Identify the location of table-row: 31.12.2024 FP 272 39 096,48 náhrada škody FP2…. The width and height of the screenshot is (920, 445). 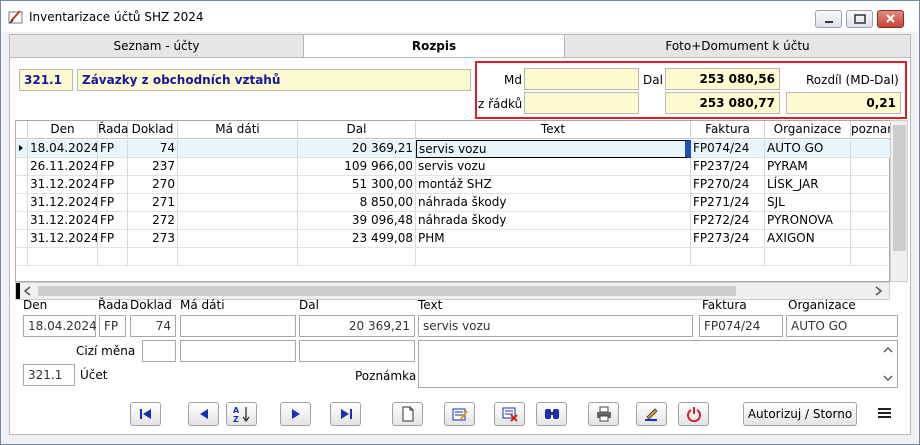
(453, 221).